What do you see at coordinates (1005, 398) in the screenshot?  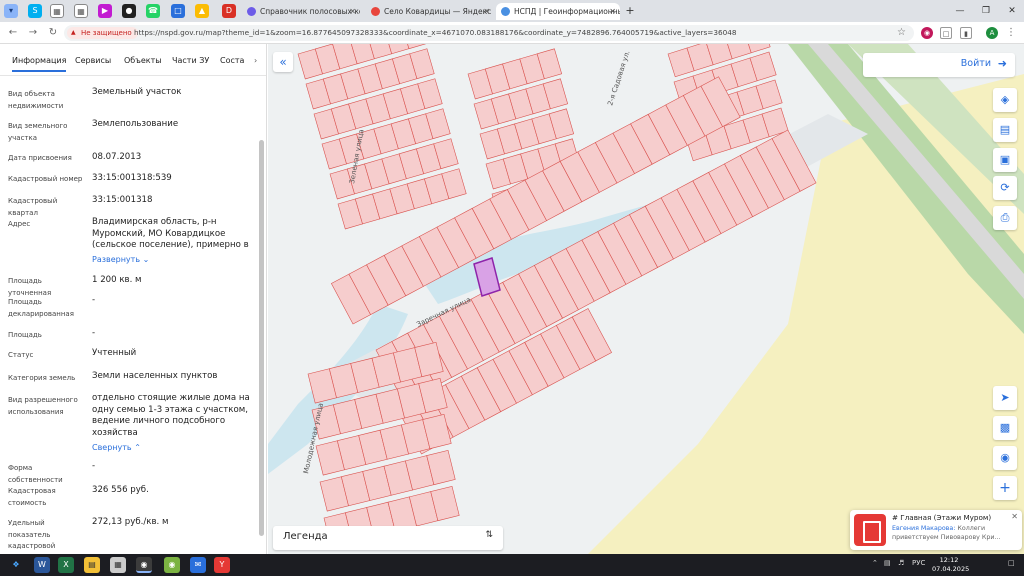 I see `geolocation-icon: ➤` at bounding box center [1005, 398].